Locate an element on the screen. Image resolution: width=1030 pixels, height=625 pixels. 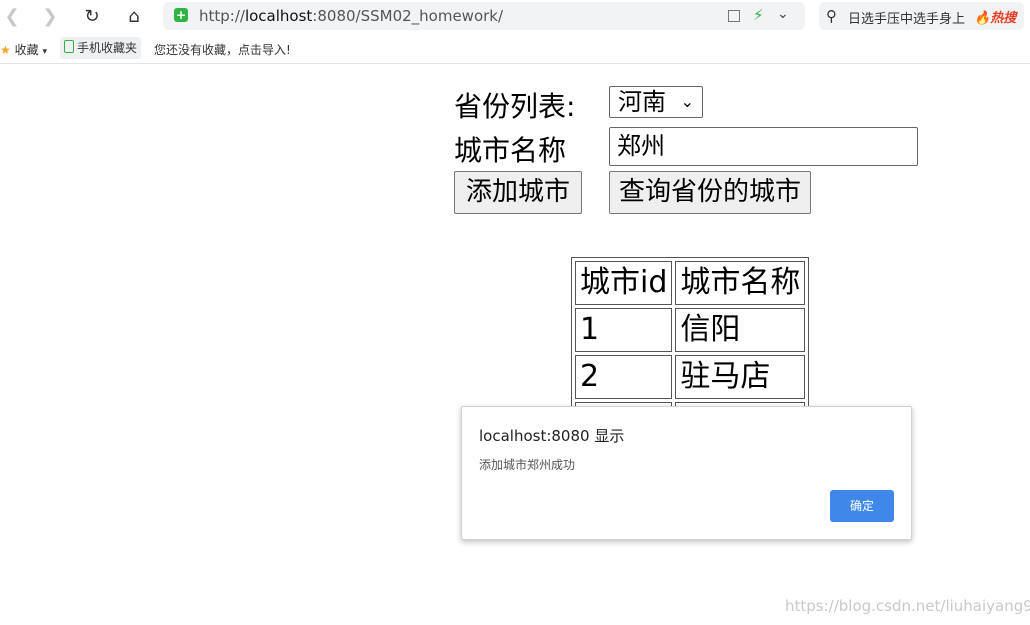
phone-icon is located at coordinates (69, 46).